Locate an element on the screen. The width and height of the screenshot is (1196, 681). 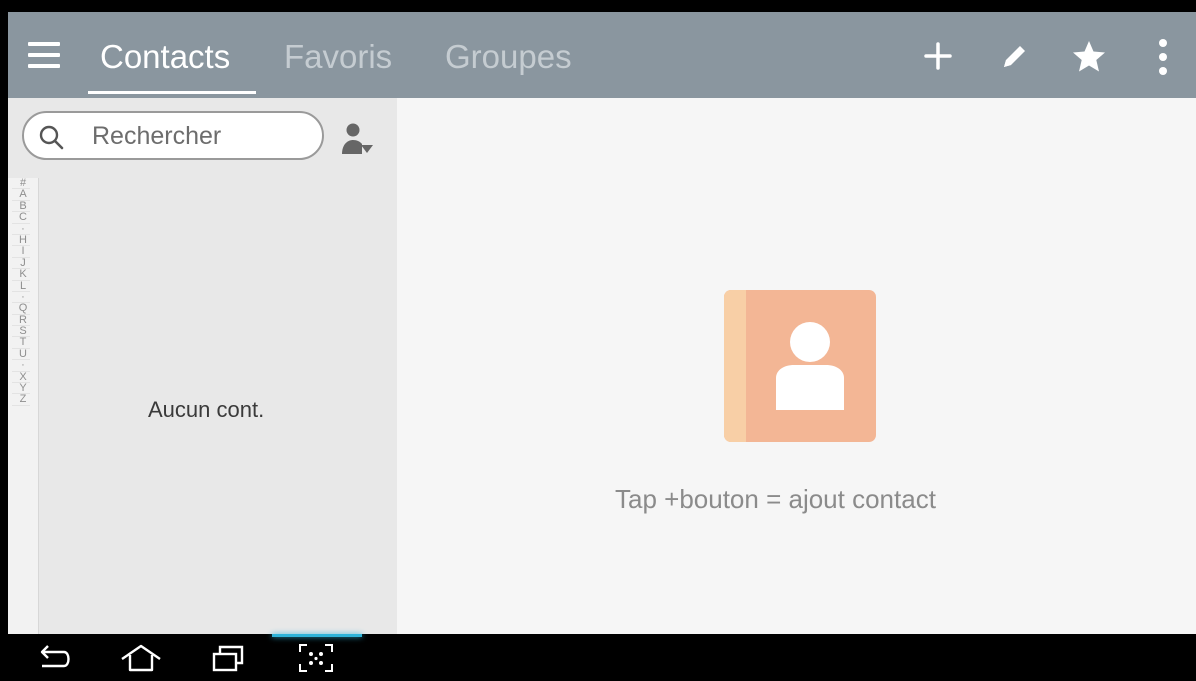
screen-capture-icon is located at coordinates (316, 660).